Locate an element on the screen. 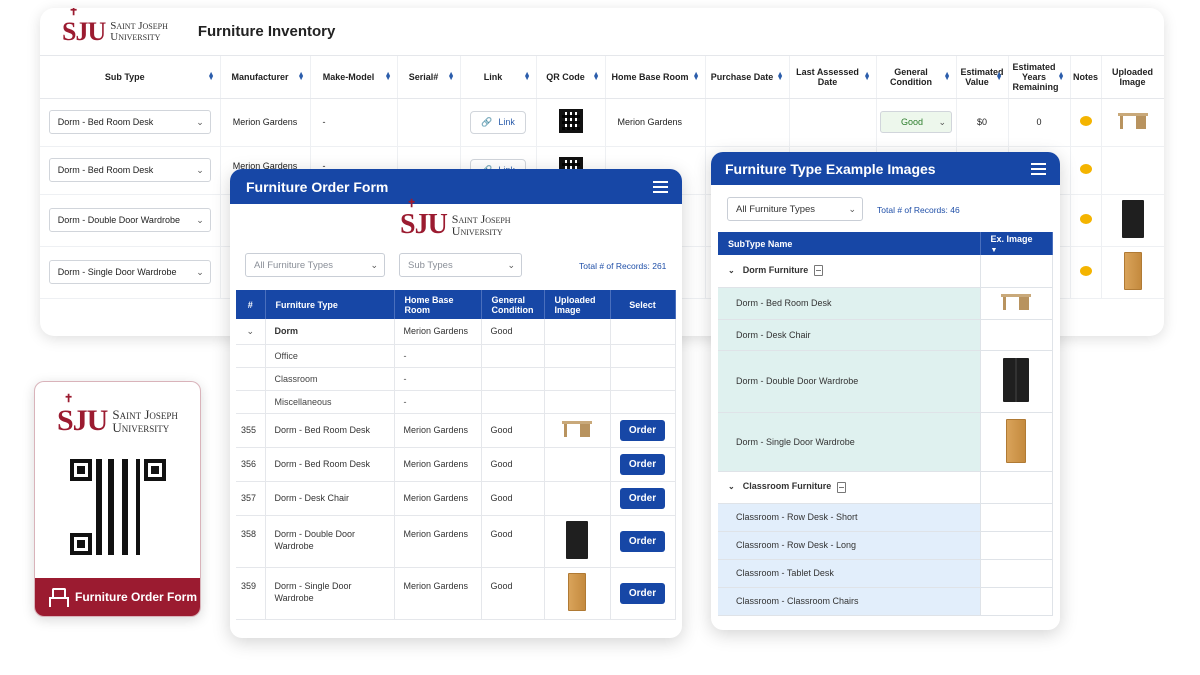 This screenshot has height=675, width=1200. link-button: 🔗Link is located at coordinates (498, 122).